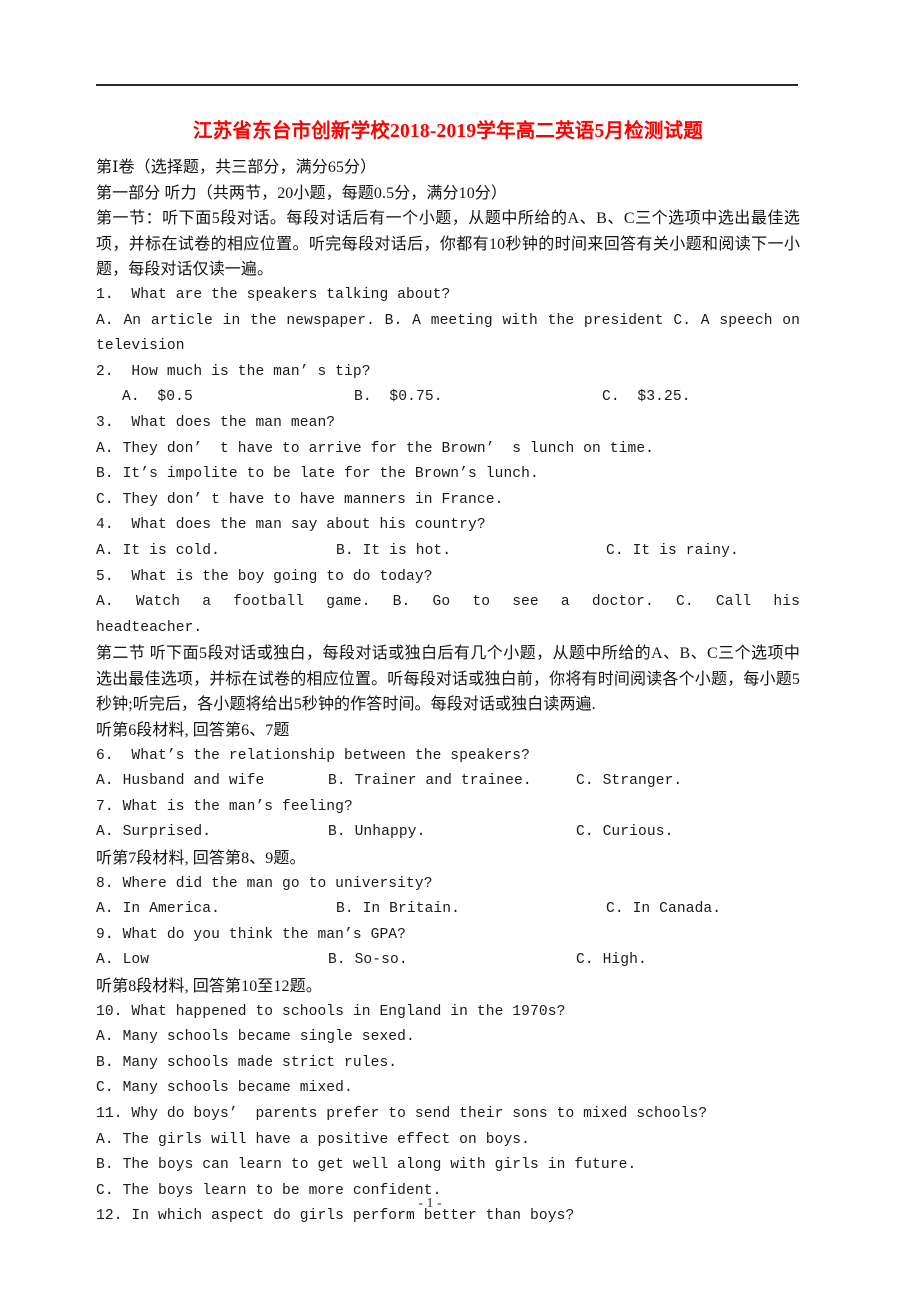 The height and width of the screenshot is (1302, 920). I want to click on option-c: C. In Canada., so click(663, 910).